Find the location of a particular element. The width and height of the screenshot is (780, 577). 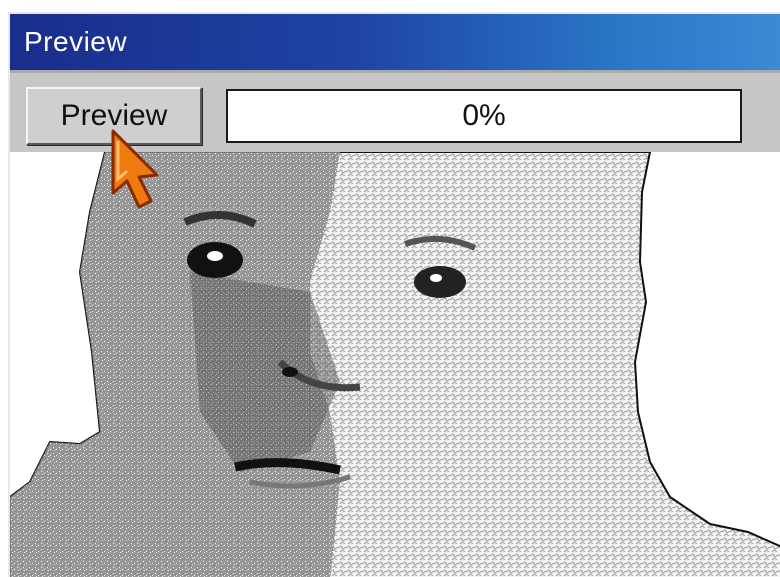

arrow-pointer-icon is located at coordinates (135, 169).